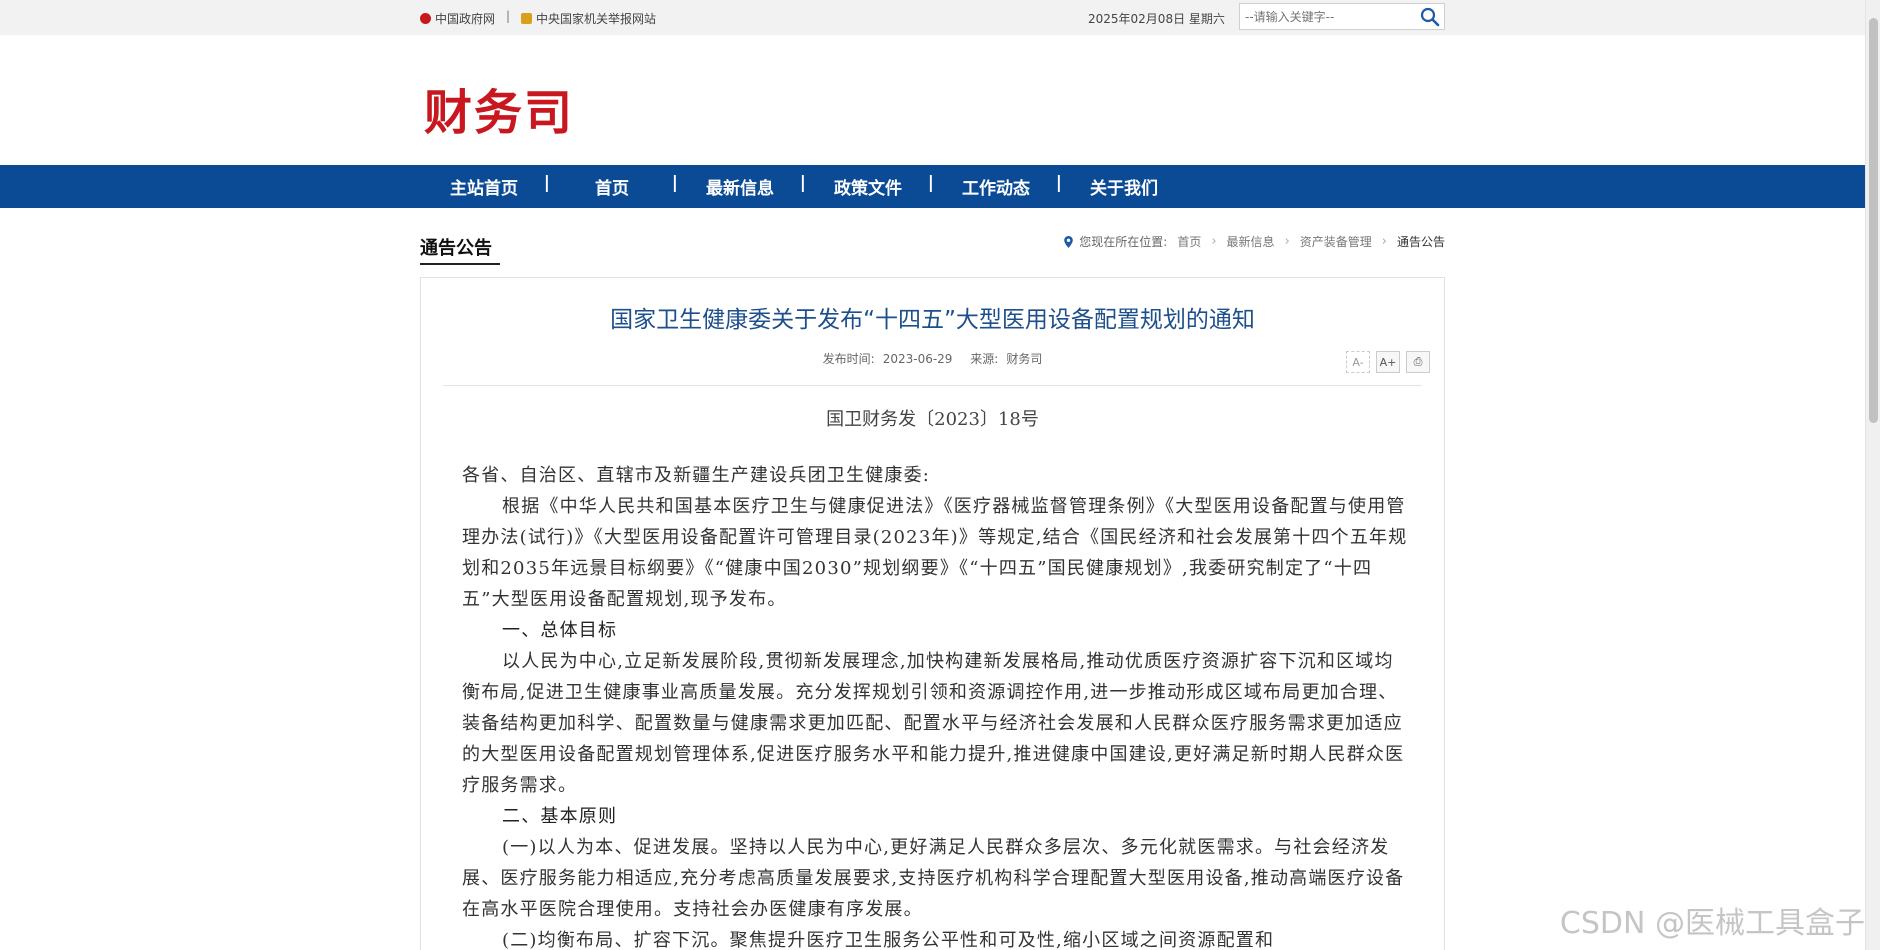 This screenshot has width=1880, height=950. I want to click on nav-item-main-home: 主站首页, so click(485, 186).